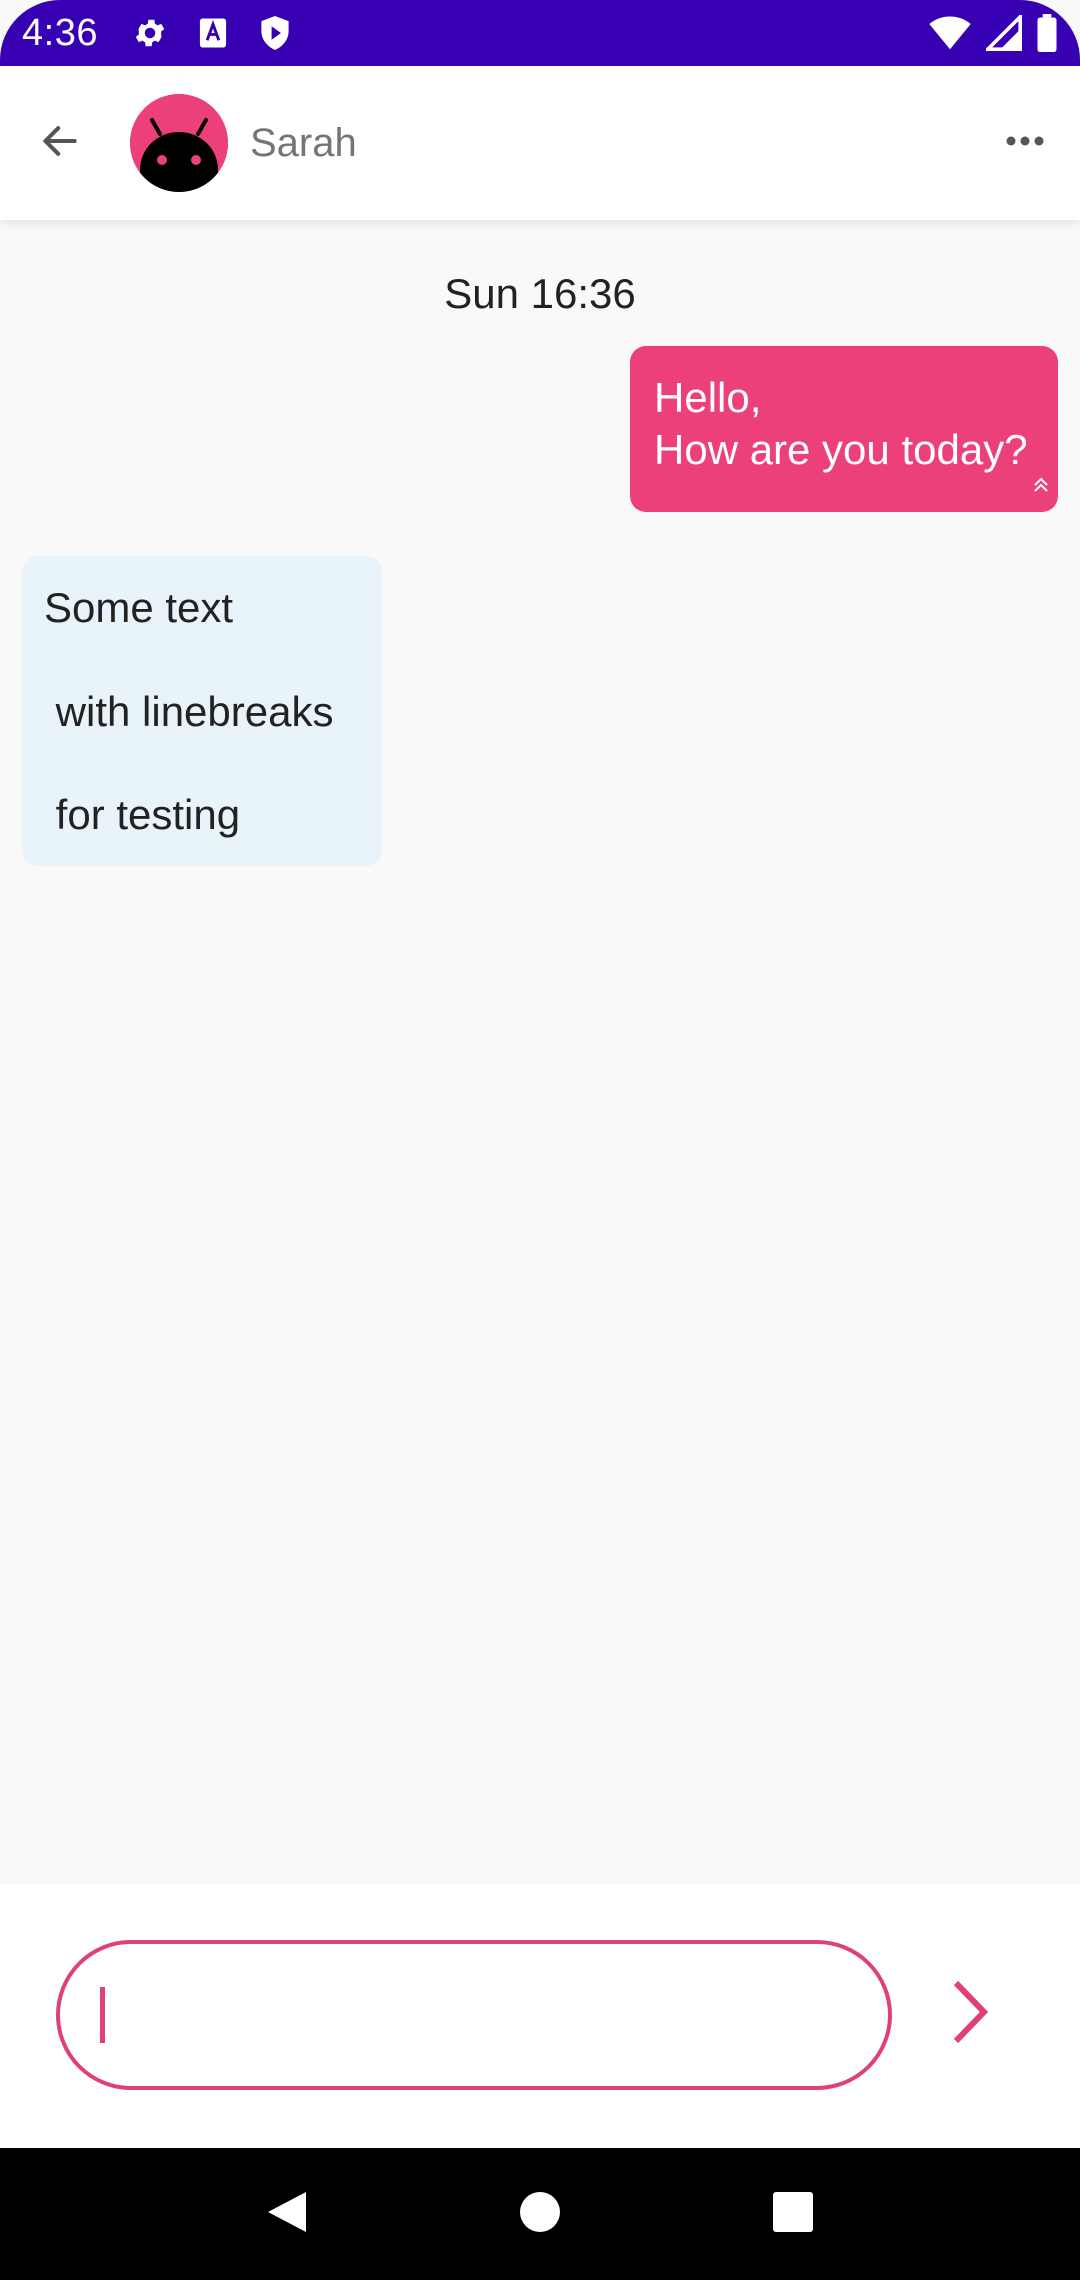 The image size is (1080, 2280). I want to click on status-left-icons, so click(212, 33).